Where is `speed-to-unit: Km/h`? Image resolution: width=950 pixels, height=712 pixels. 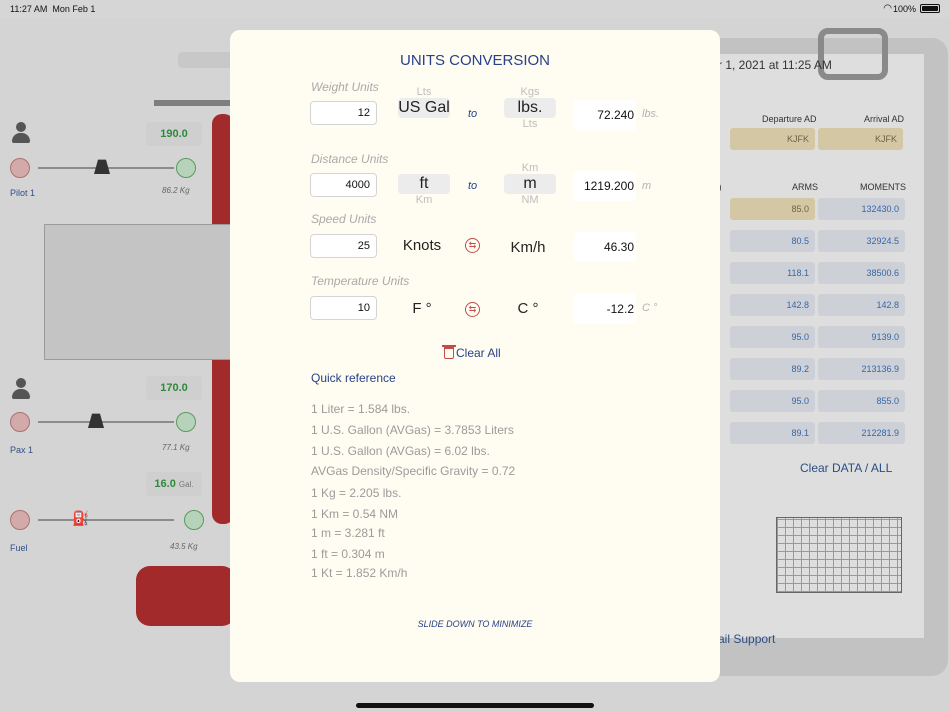 speed-to-unit: Km/h is located at coordinates (528, 247).